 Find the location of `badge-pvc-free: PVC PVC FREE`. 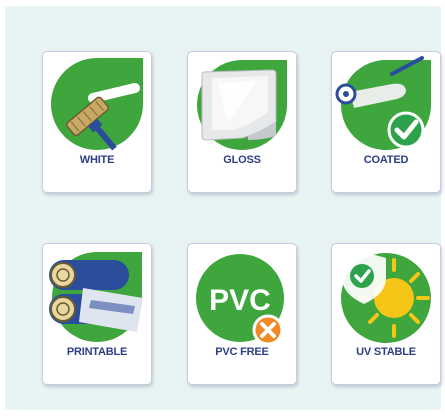

badge-pvc-free: PVC PVC FREE is located at coordinates (242, 314).